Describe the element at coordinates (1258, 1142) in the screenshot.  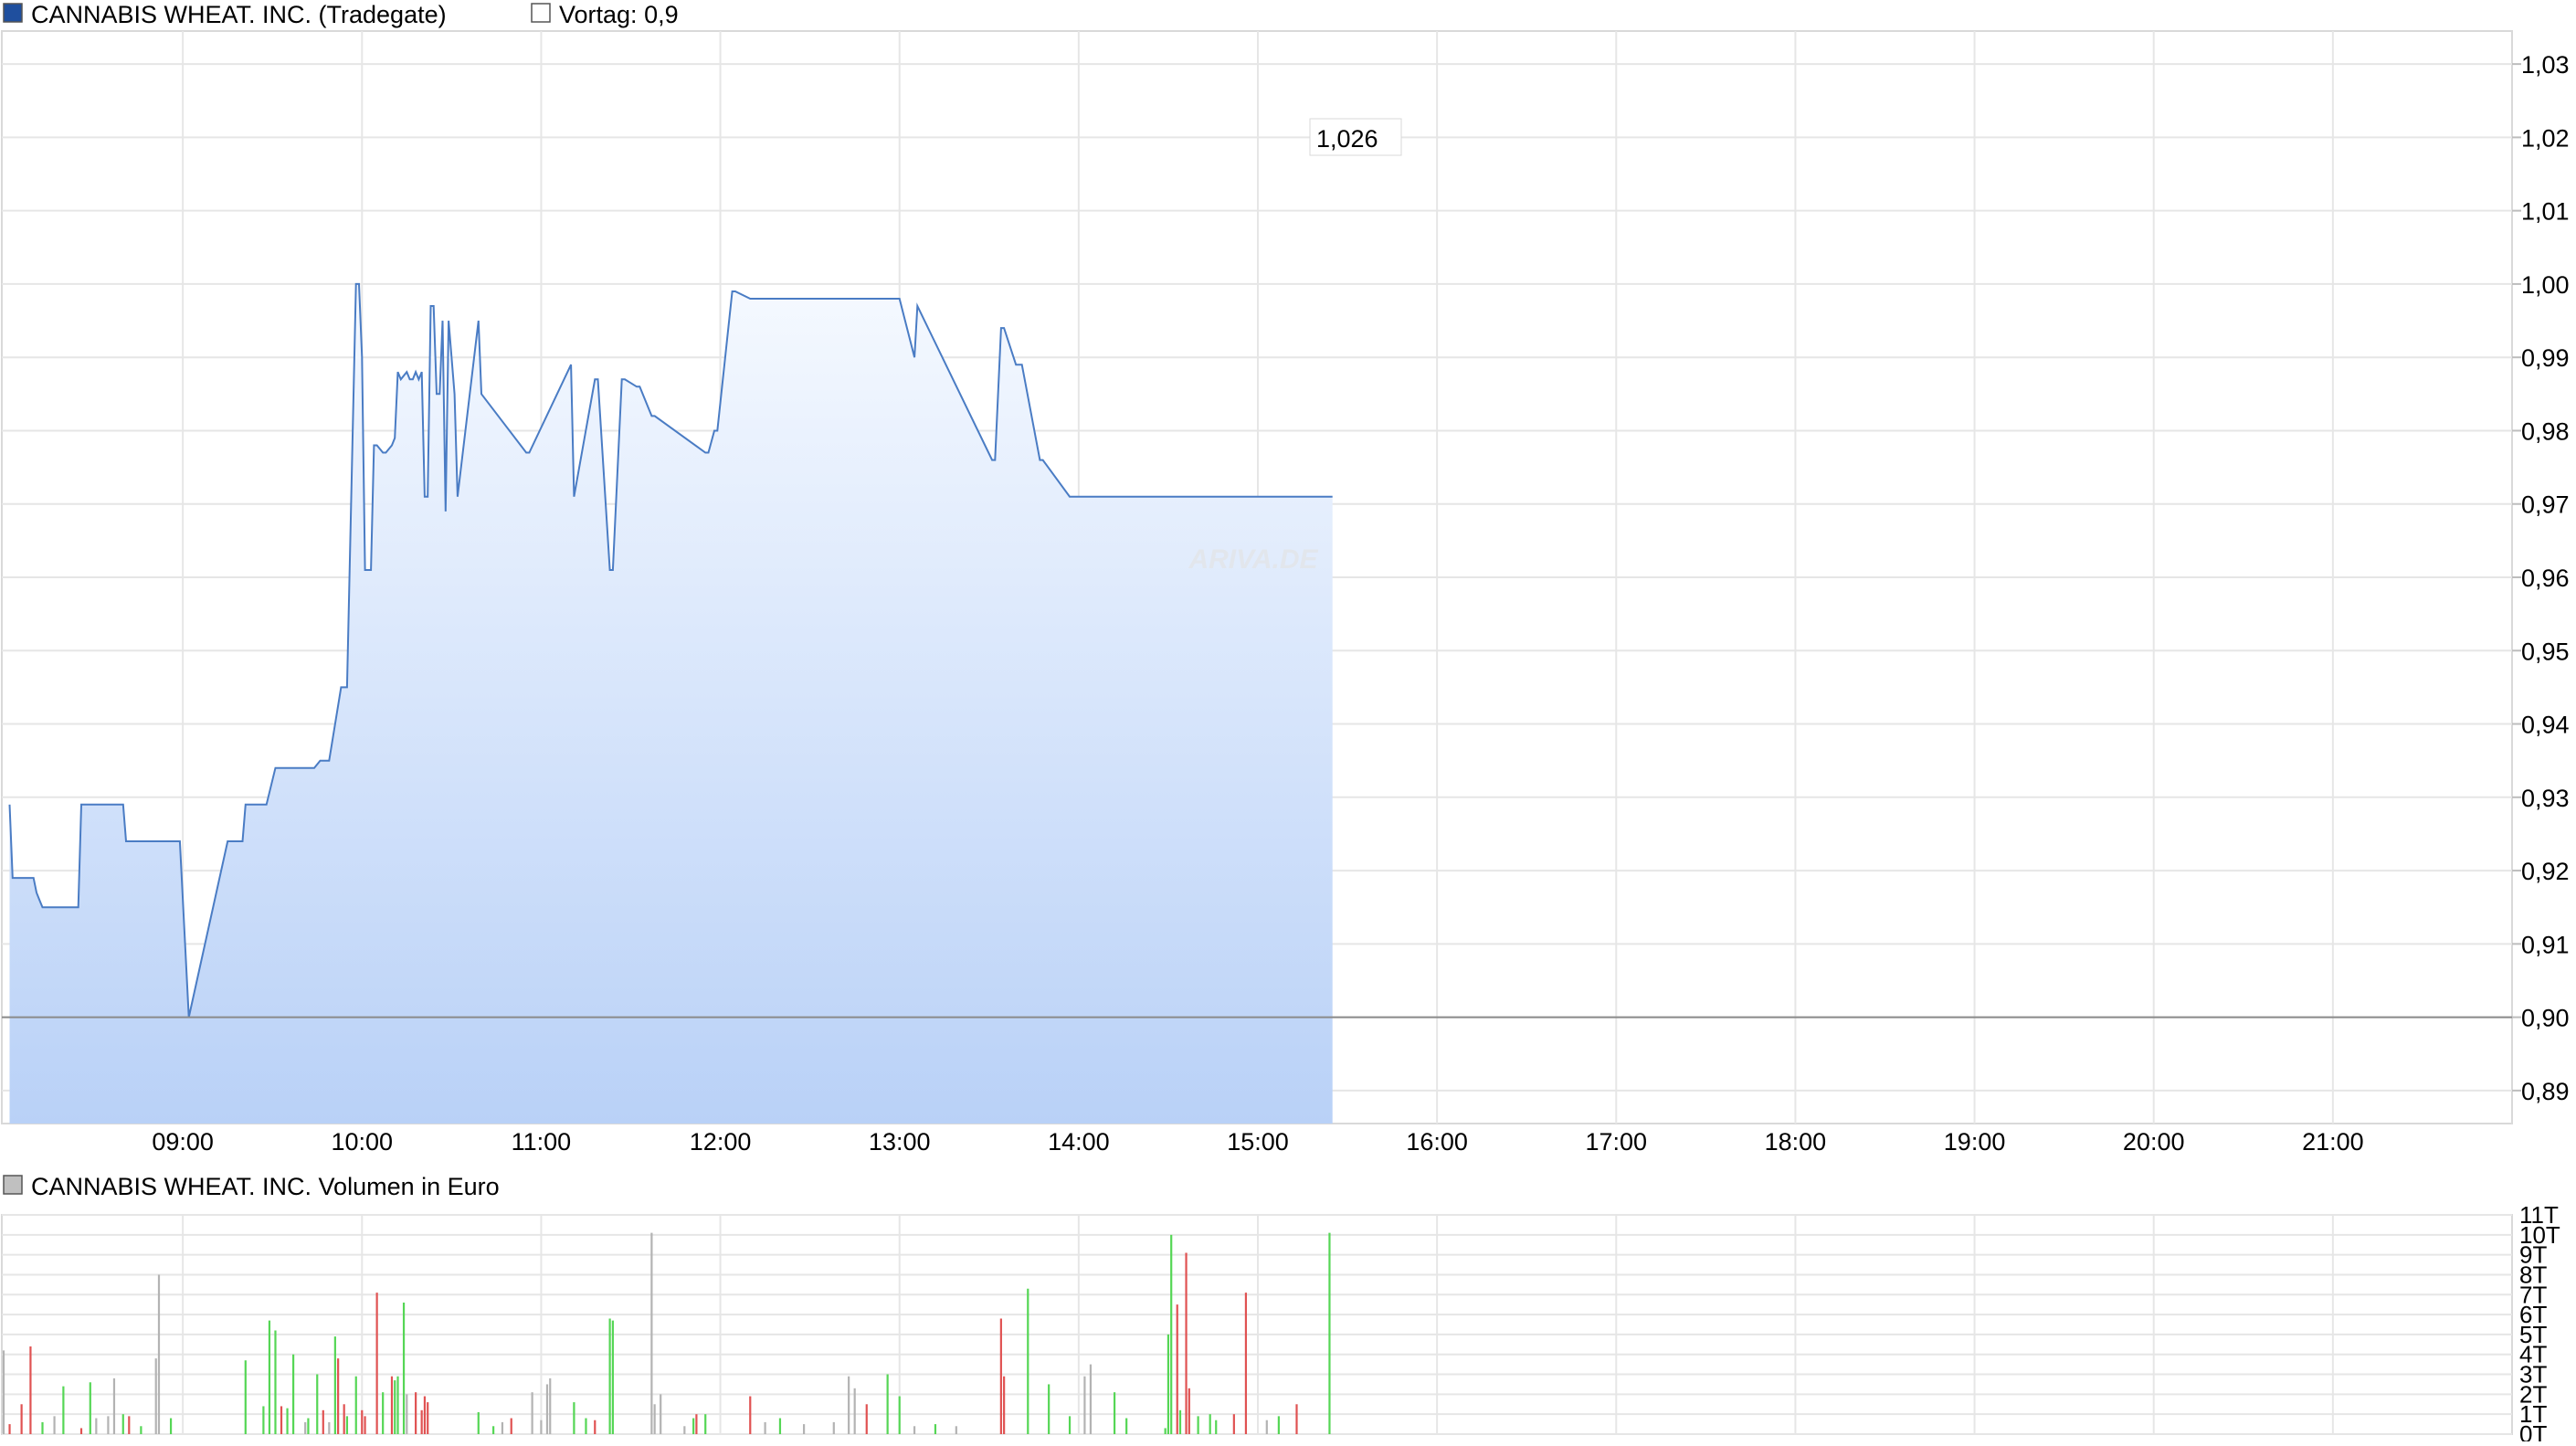
I see `price-x-tick-label: 15:00` at that location.